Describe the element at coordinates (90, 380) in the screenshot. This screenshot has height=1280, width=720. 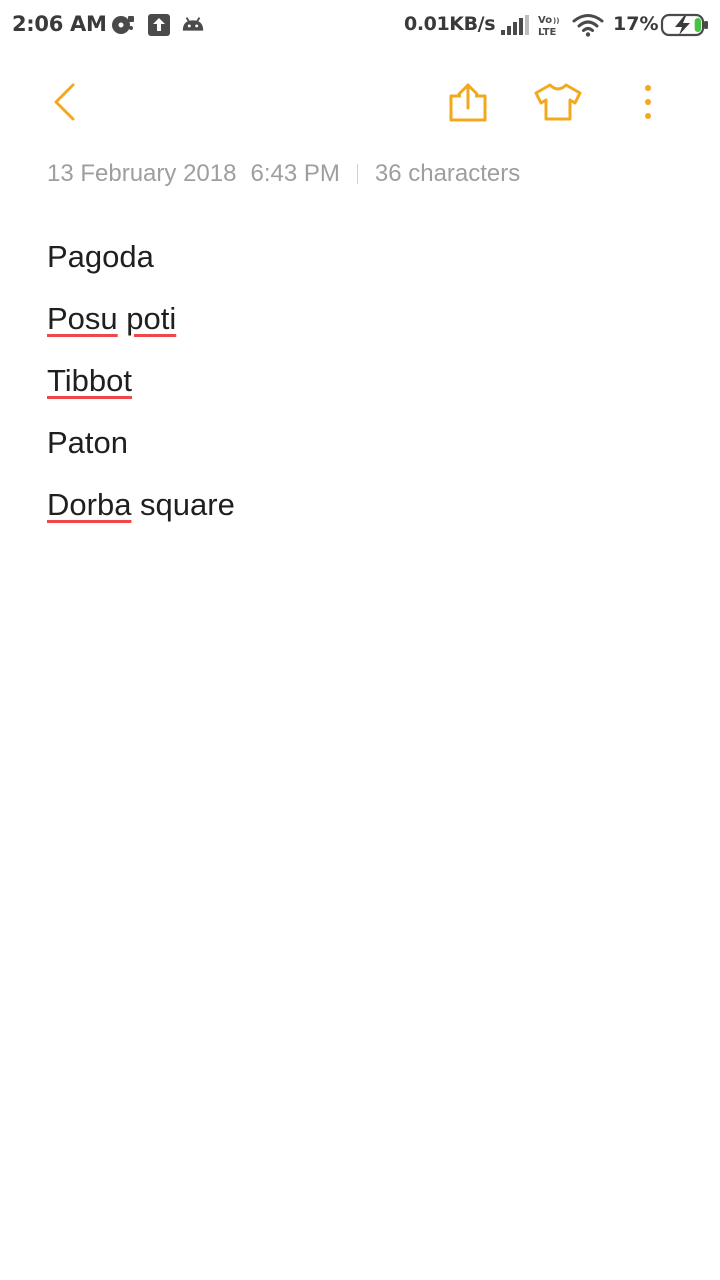
I see `misspelled-word: Tibbot` at that location.